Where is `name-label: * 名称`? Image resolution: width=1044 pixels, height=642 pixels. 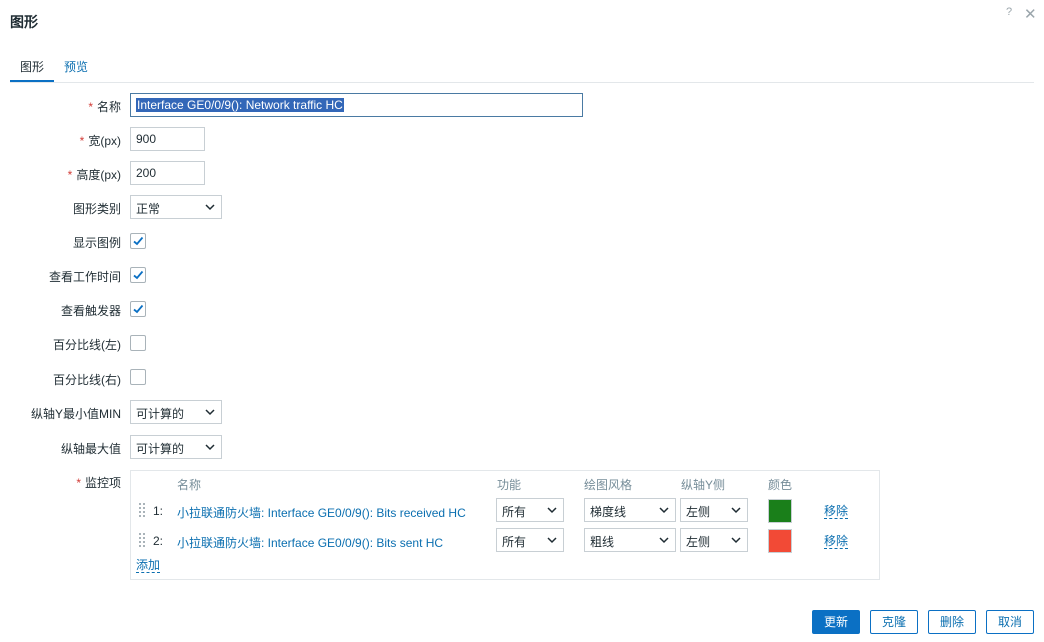 name-label: * 名称 is located at coordinates (104, 107).